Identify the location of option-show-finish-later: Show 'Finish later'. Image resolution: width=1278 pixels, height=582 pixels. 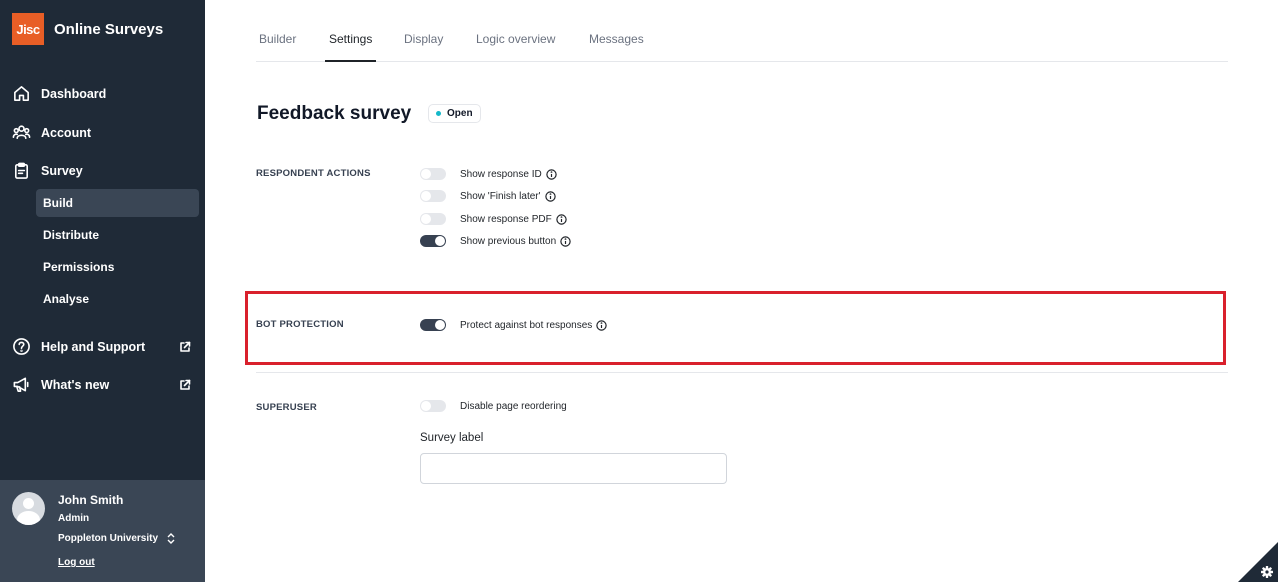
(488, 196).